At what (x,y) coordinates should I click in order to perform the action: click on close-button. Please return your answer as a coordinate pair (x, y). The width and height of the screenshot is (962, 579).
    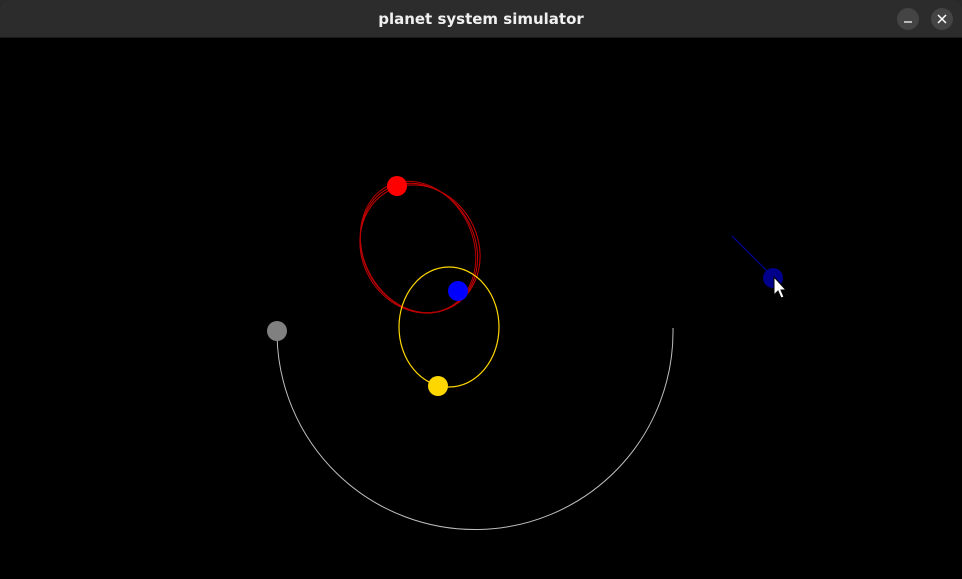
    Looking at the image, I should click on (942, 19).